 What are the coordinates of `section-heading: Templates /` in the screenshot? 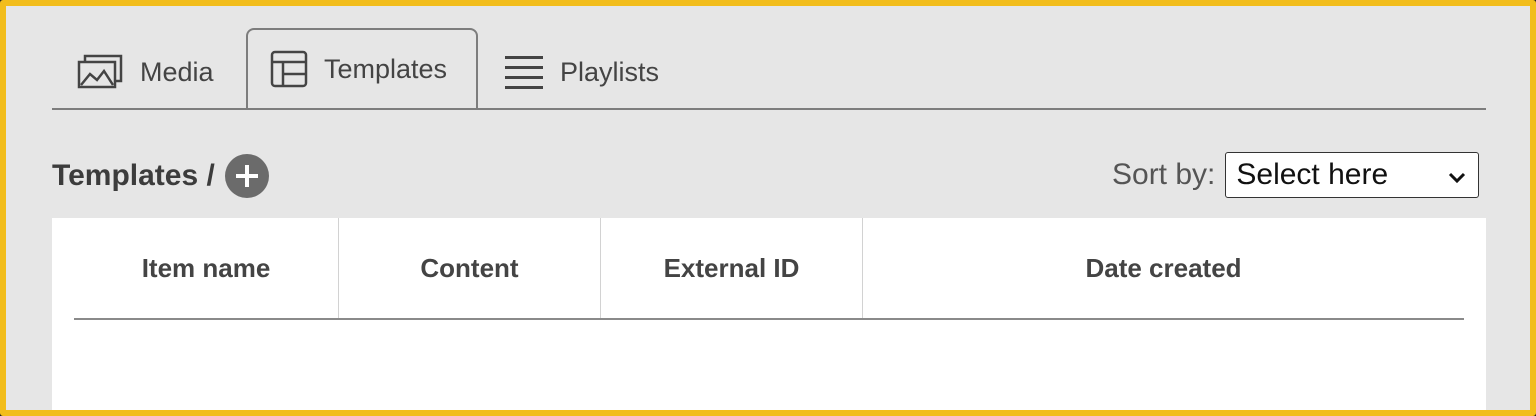 It's located at (160, 176).